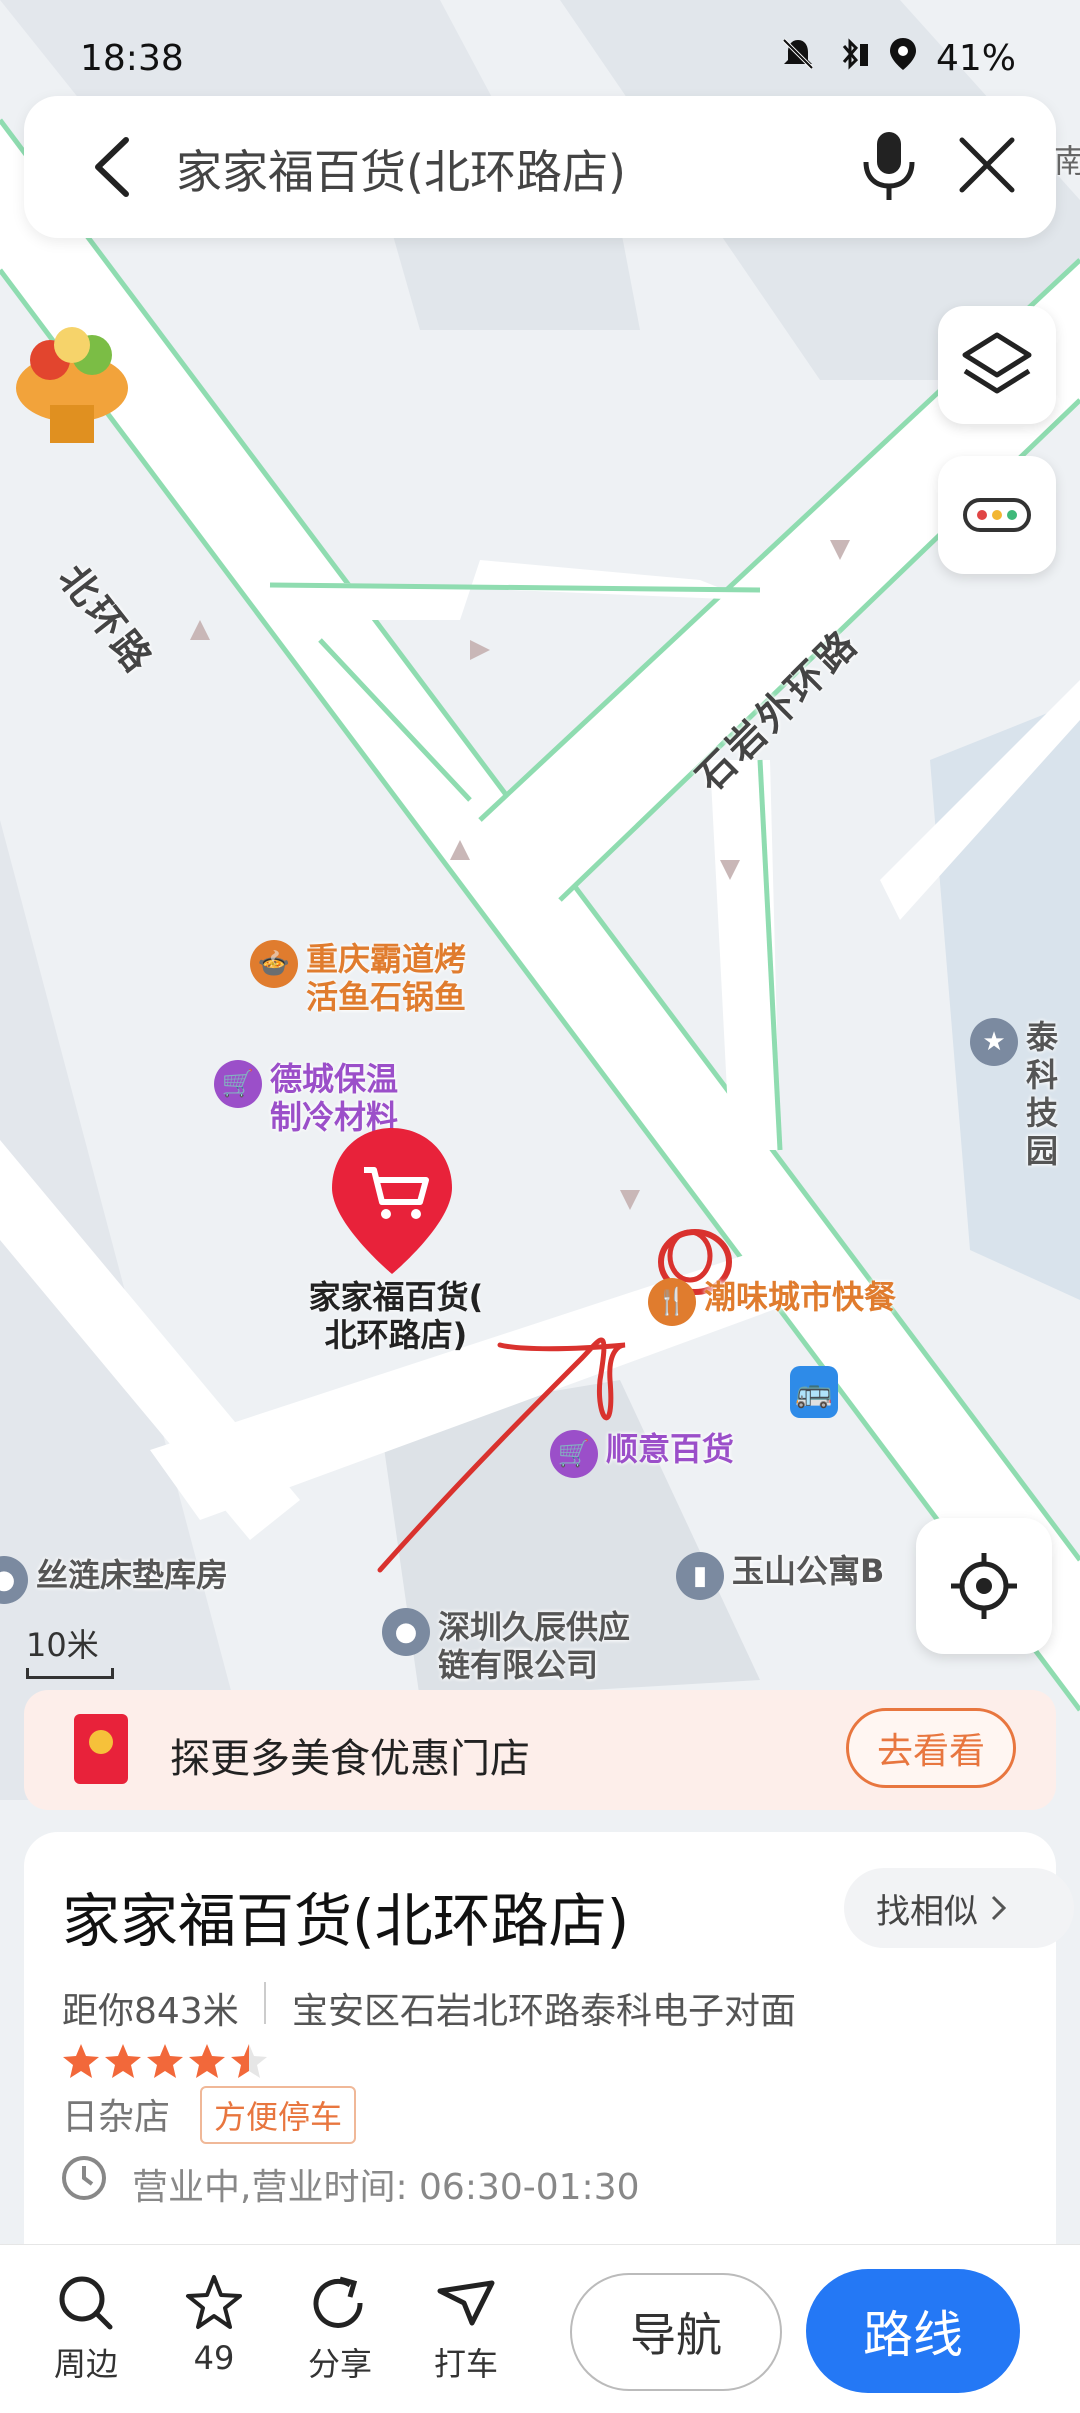  I want to click on close-icon, so click(987, 165).